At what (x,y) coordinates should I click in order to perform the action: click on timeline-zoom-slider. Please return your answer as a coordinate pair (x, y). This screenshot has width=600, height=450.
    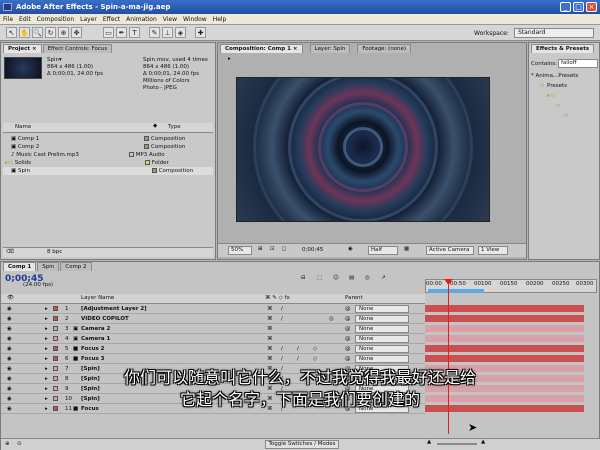
    Looking at the image, I should click on (457, 444).